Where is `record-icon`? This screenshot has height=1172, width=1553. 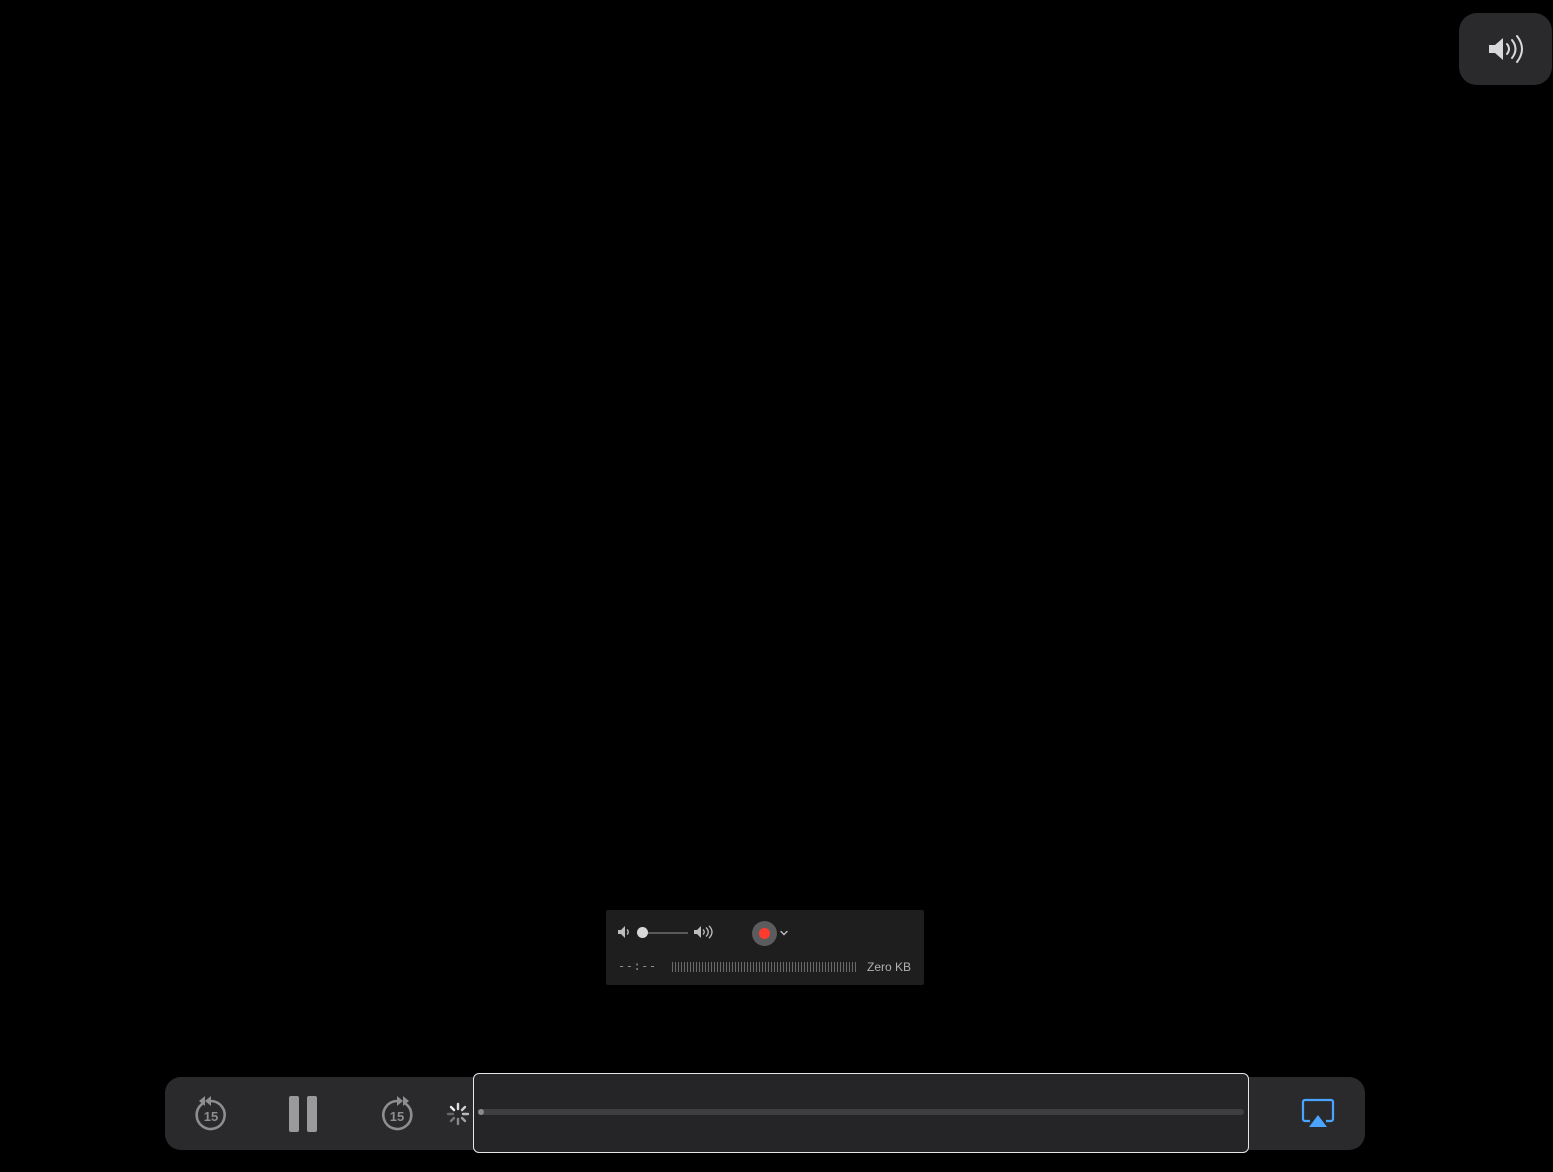 record-icon is located at coordinates (764, 933).